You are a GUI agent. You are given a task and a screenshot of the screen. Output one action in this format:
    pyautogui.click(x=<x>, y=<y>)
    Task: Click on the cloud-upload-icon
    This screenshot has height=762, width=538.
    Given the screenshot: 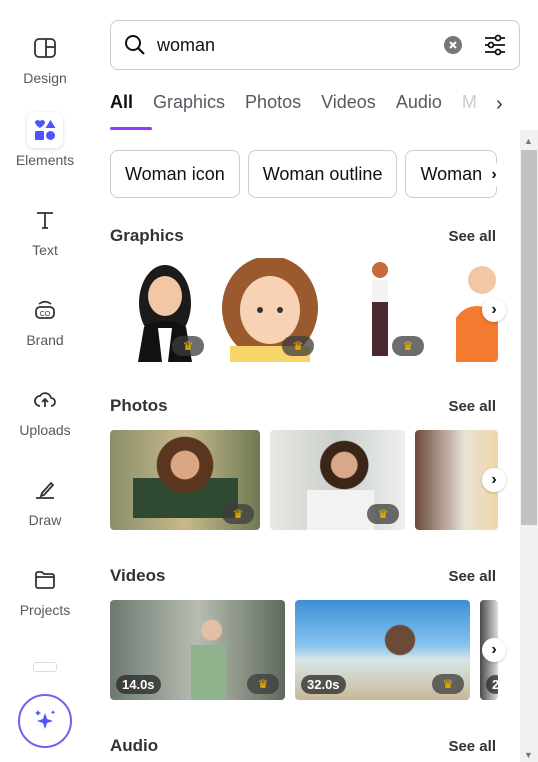 What is the action you would take?
    pyautogui.click(x=45, y=400)
    